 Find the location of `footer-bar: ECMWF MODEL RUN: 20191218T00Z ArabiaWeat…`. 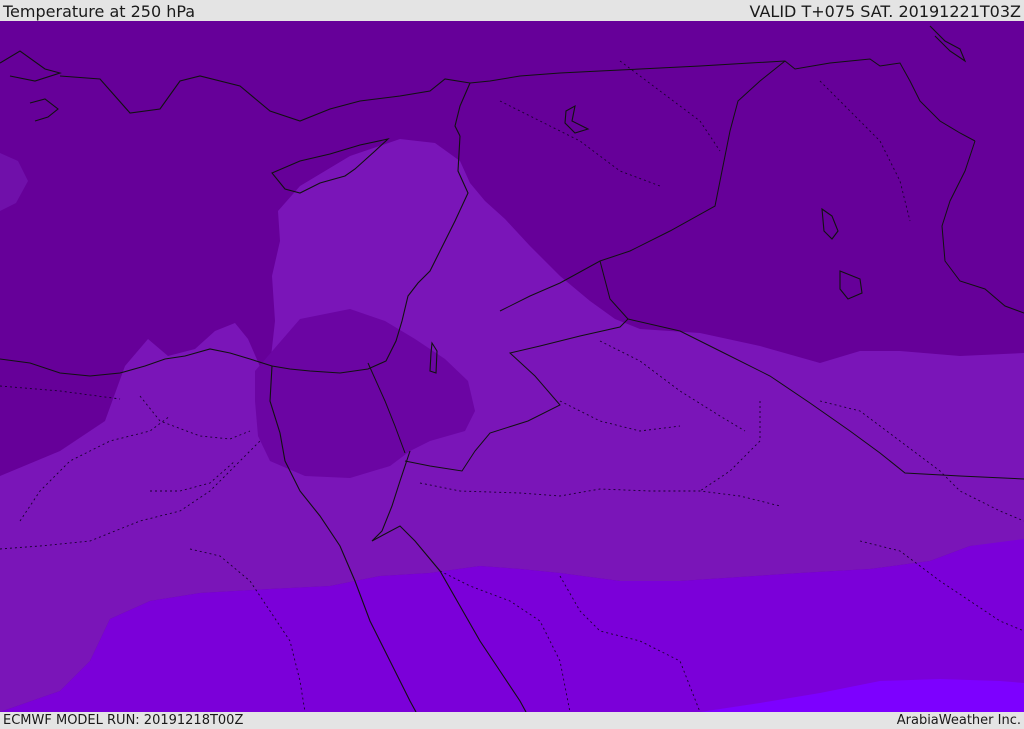

footer-bar: ECMWF MODEL RUN: 20191218T00Z ArabiaWeat… is located at coordinates (512, 720).